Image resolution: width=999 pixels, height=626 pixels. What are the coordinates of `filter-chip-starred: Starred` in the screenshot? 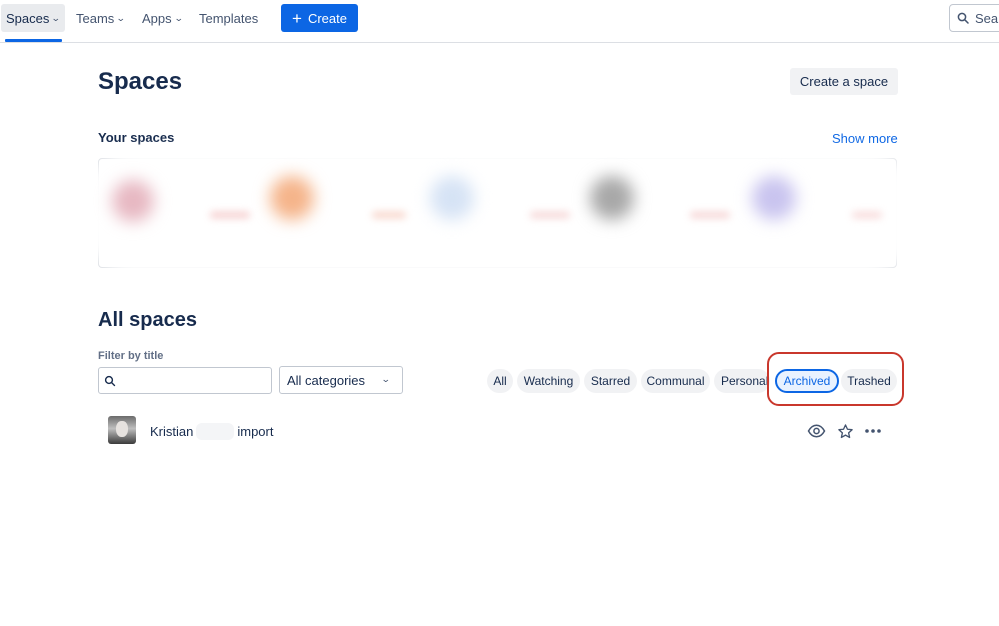 It's located at (610, 381).